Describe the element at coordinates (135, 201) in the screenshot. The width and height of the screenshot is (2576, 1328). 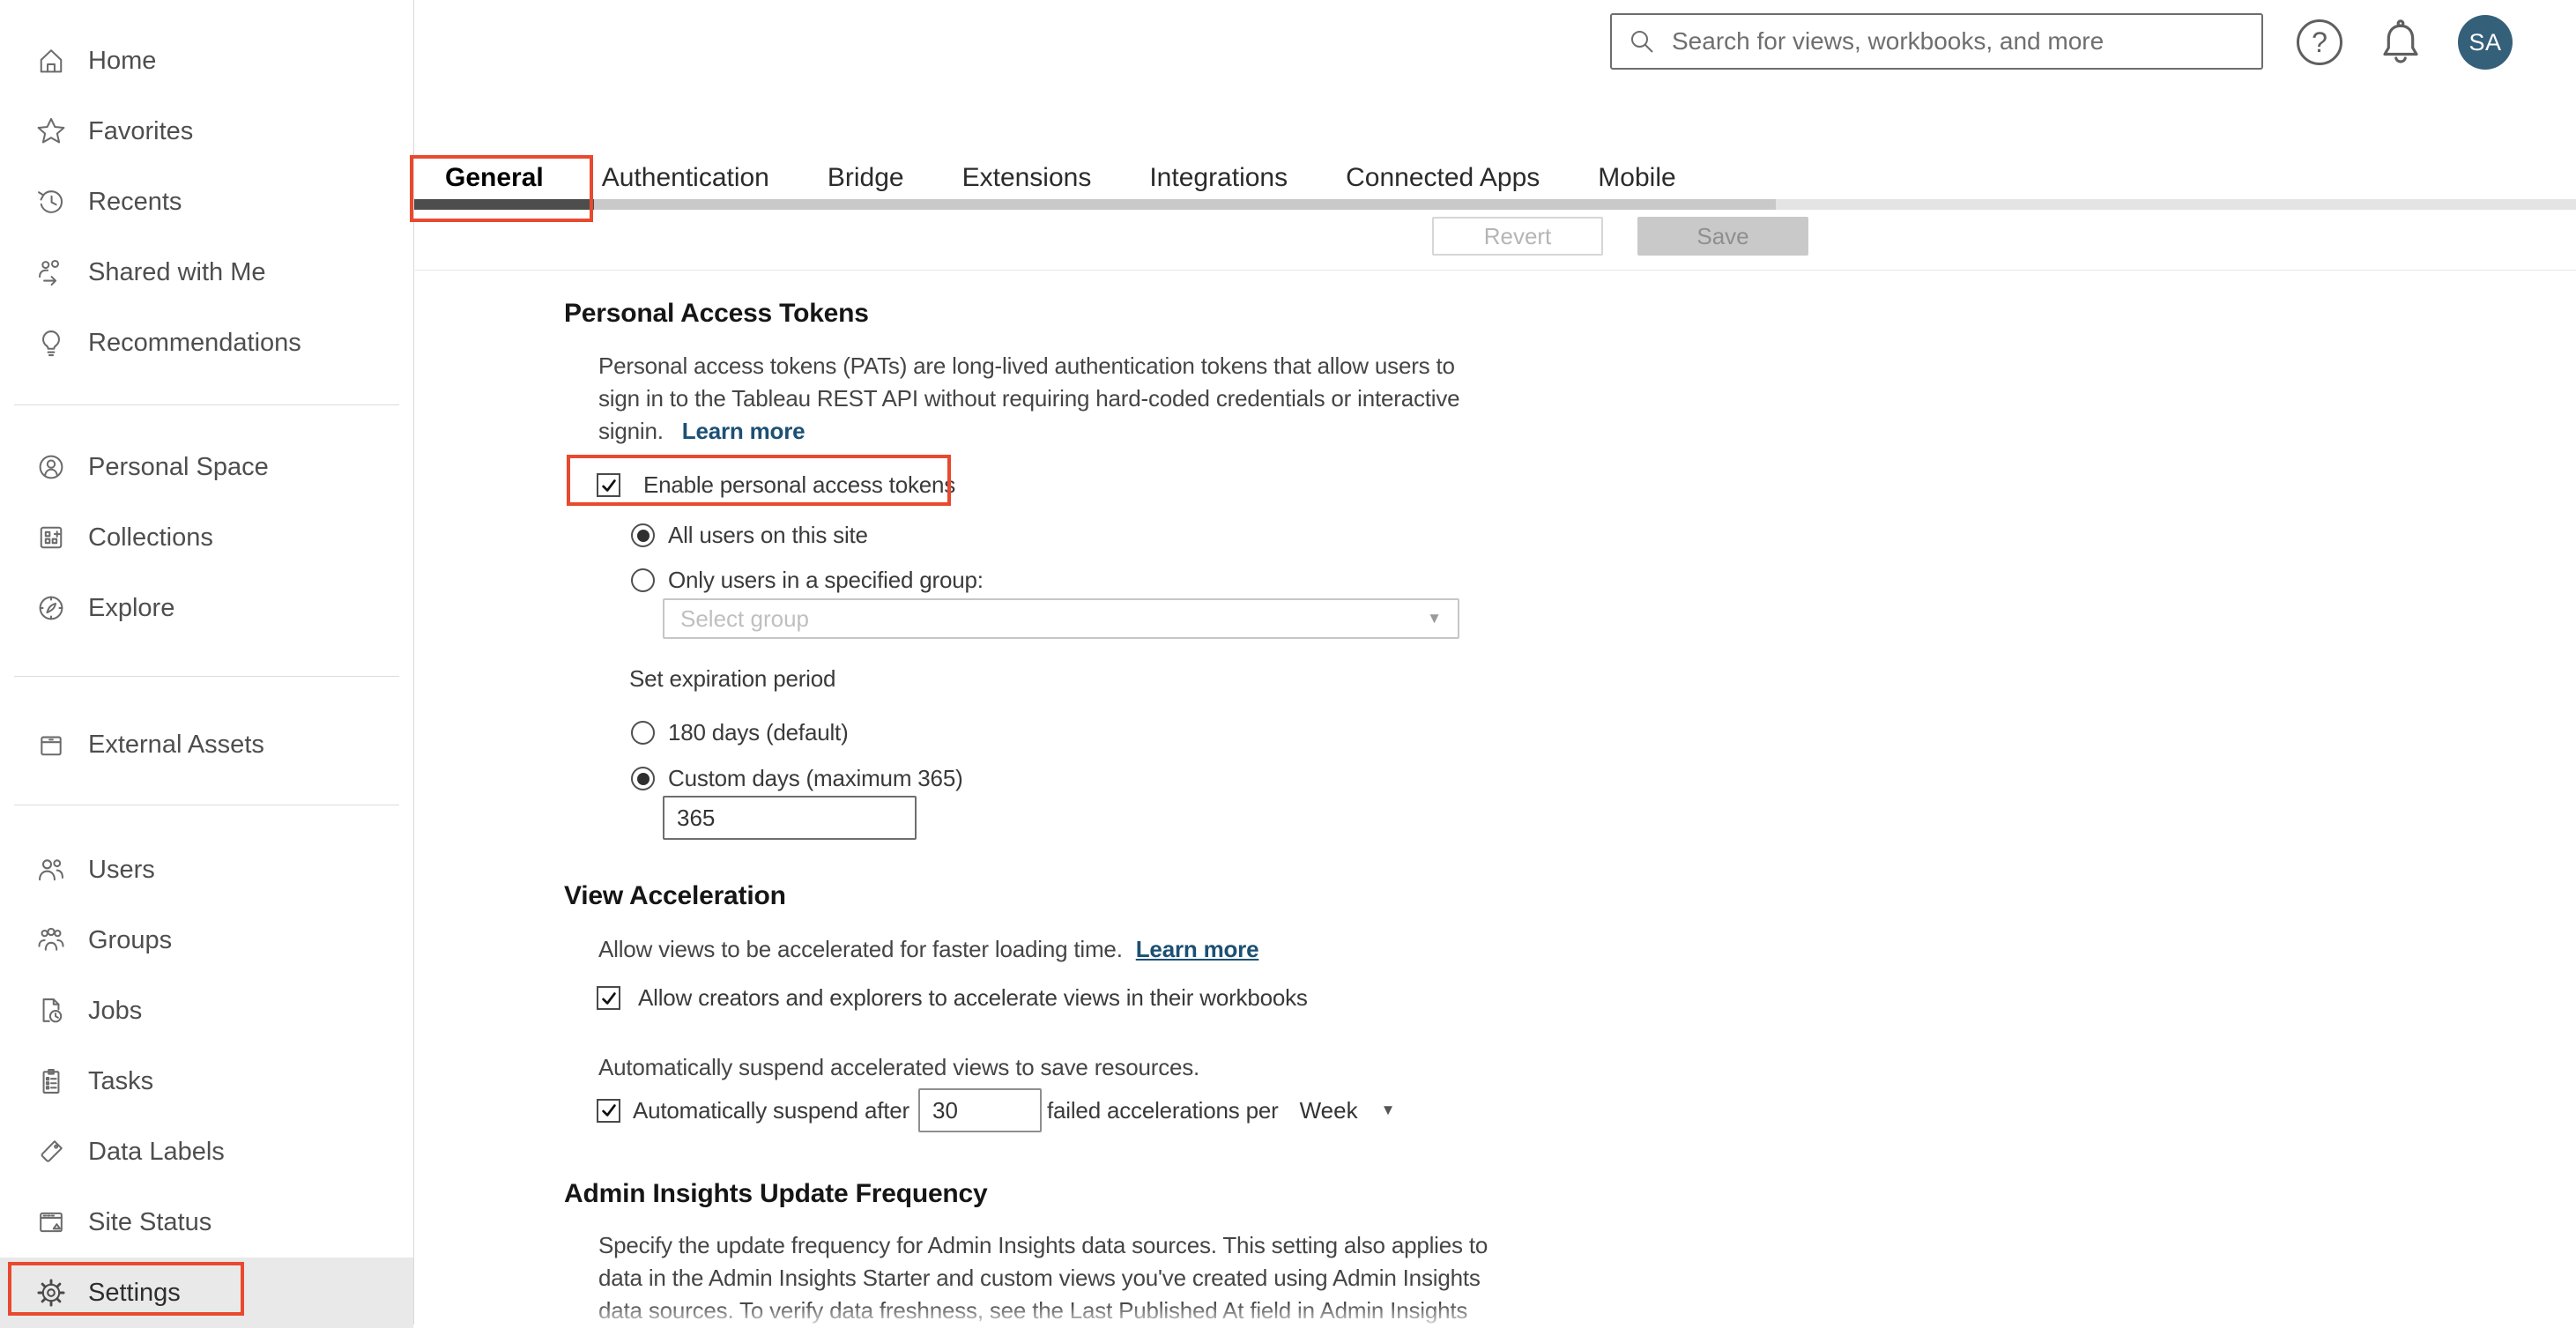
I see `sidebar-item-label: Recents` at that location.